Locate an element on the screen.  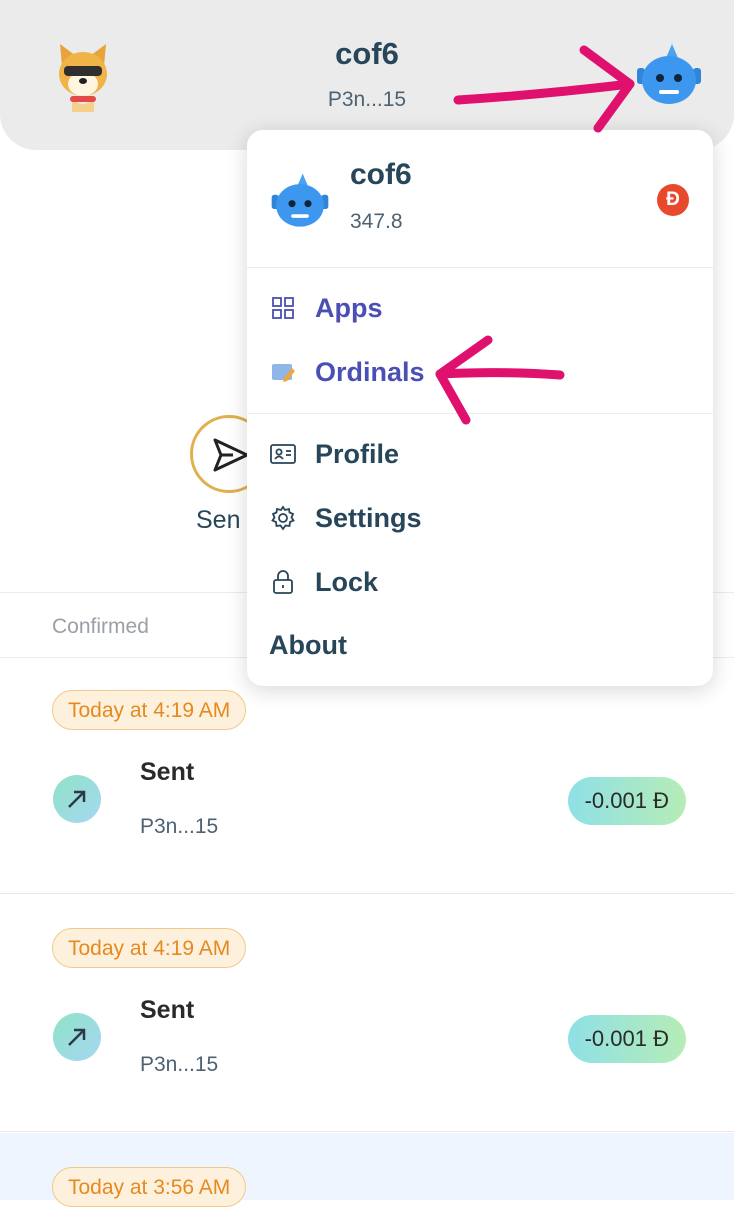
transaction-item: Today at 3:56 AM is located at coordinates (367, 1170).